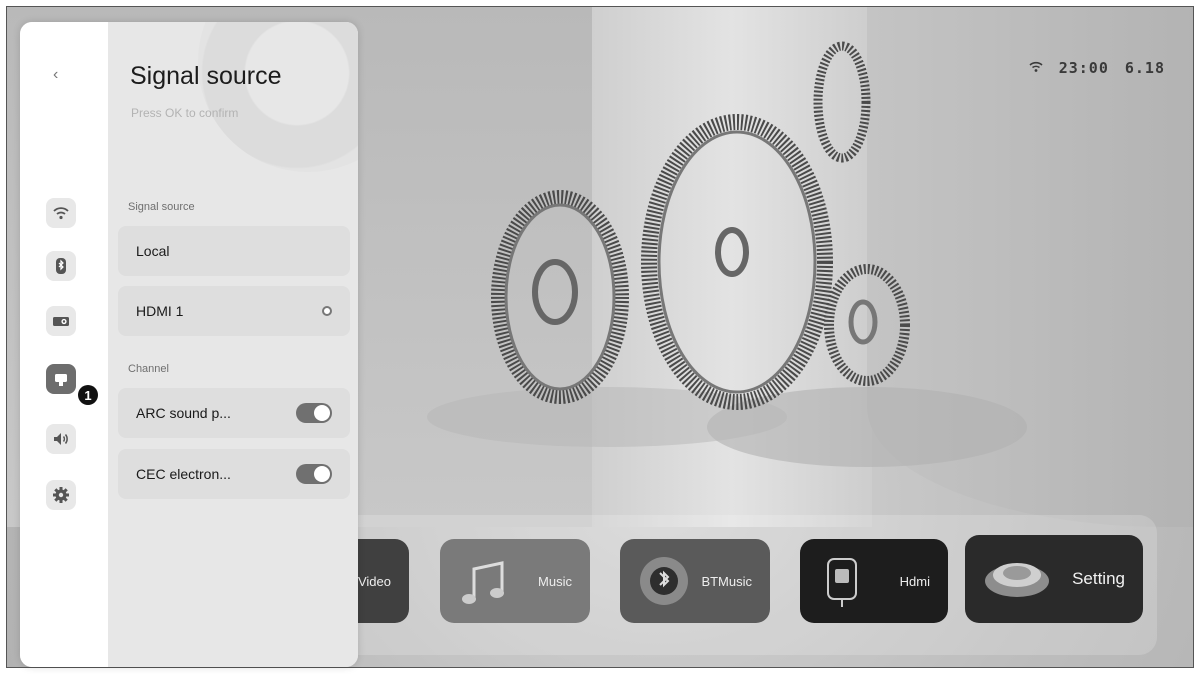  Describe the element at coordinates (726, 581) in the screenshot. I see `app-label: BTMusic` at that location.